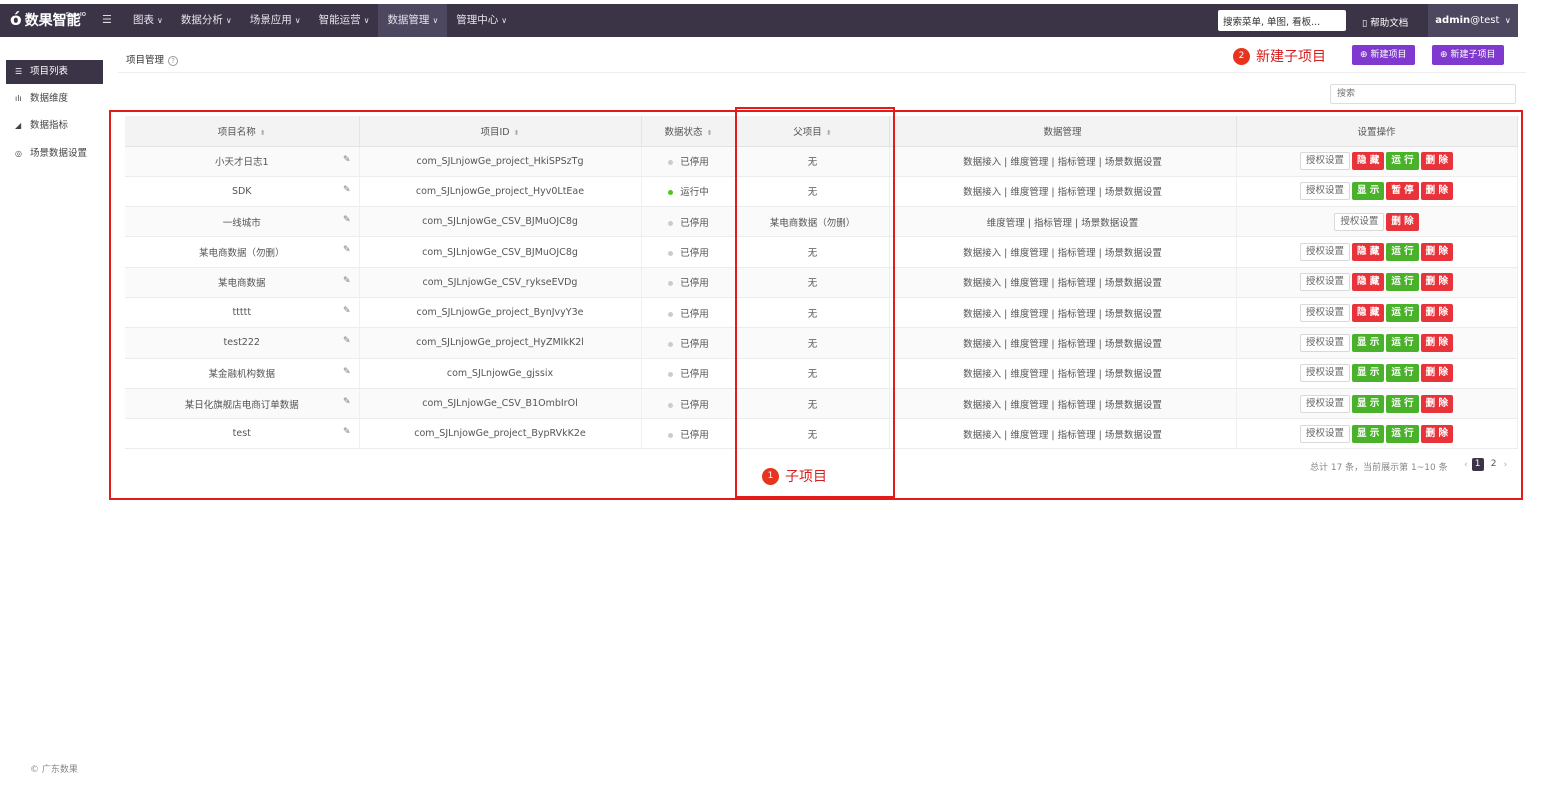  What do you see at coordinates (54, 154) in the screenshot?
I see `sidebar-item: ◎ 场景数据设置` at bounding box center [54, 154].